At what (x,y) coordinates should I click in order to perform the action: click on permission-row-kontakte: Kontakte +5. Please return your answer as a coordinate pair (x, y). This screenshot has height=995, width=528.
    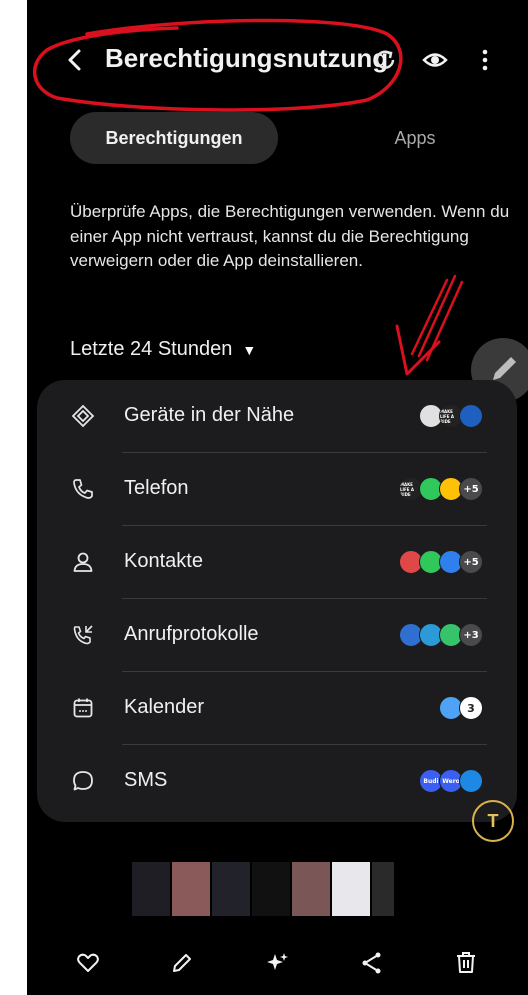
    Looking at the image, I should click on (277, 562).